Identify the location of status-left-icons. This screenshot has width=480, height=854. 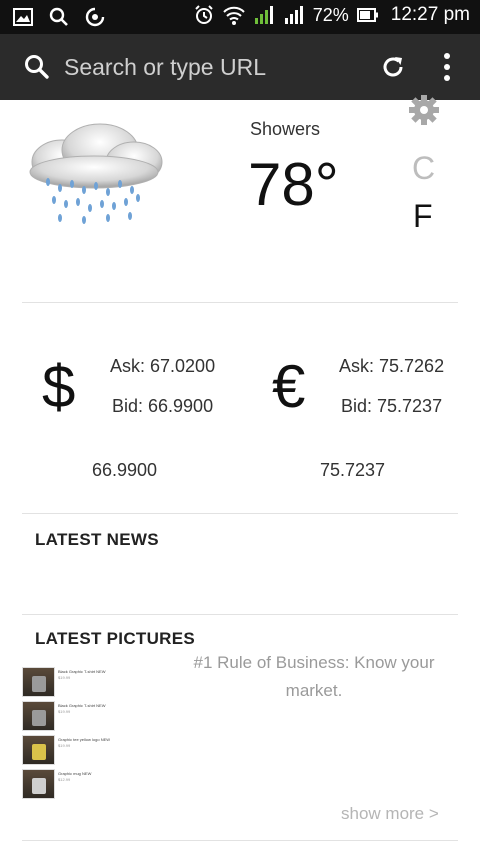
(59, 17).